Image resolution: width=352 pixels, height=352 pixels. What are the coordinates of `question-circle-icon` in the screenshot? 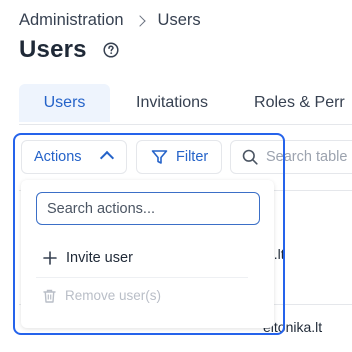 It's located at (111, 50).